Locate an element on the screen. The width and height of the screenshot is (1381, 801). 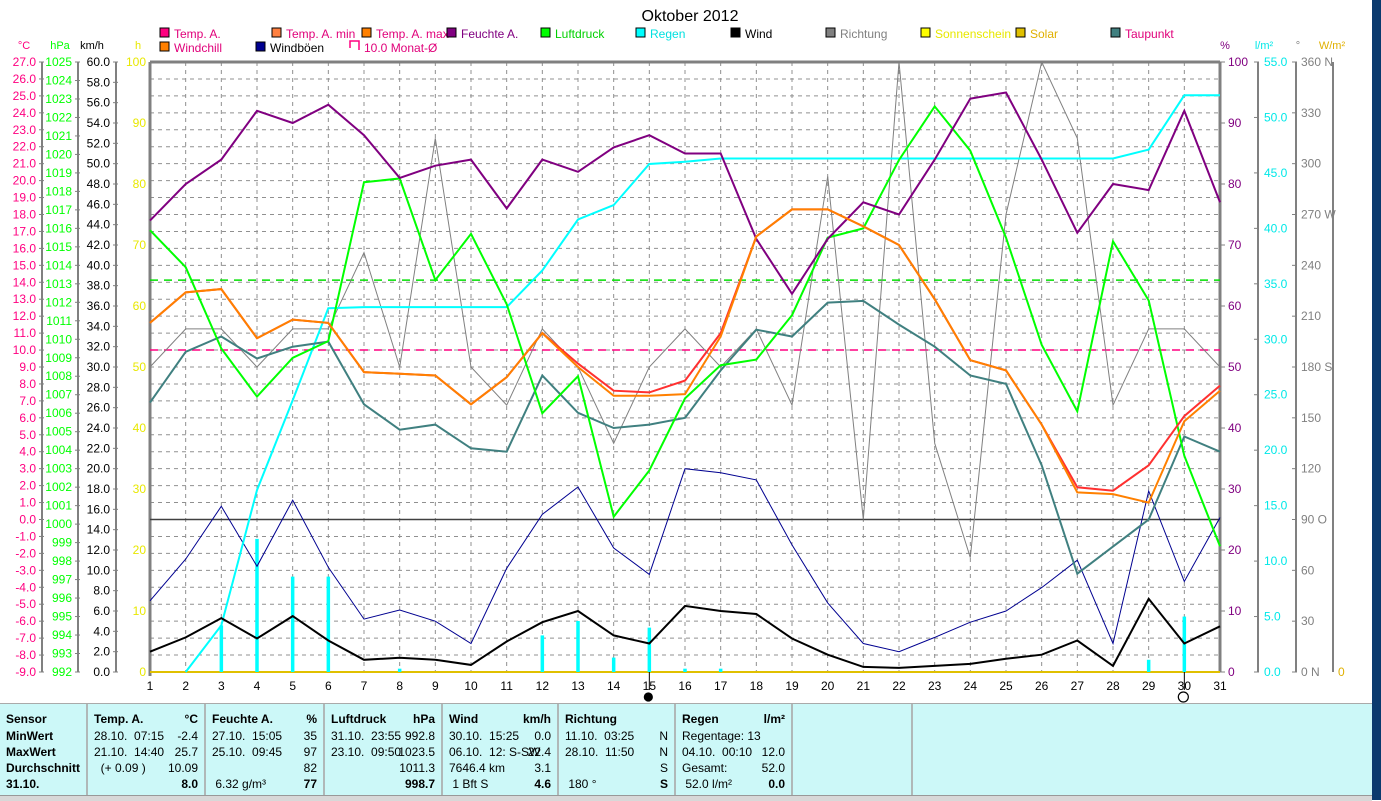
stats-row: (+ 0.09 )10.09 is located at coordinates (146, 769).